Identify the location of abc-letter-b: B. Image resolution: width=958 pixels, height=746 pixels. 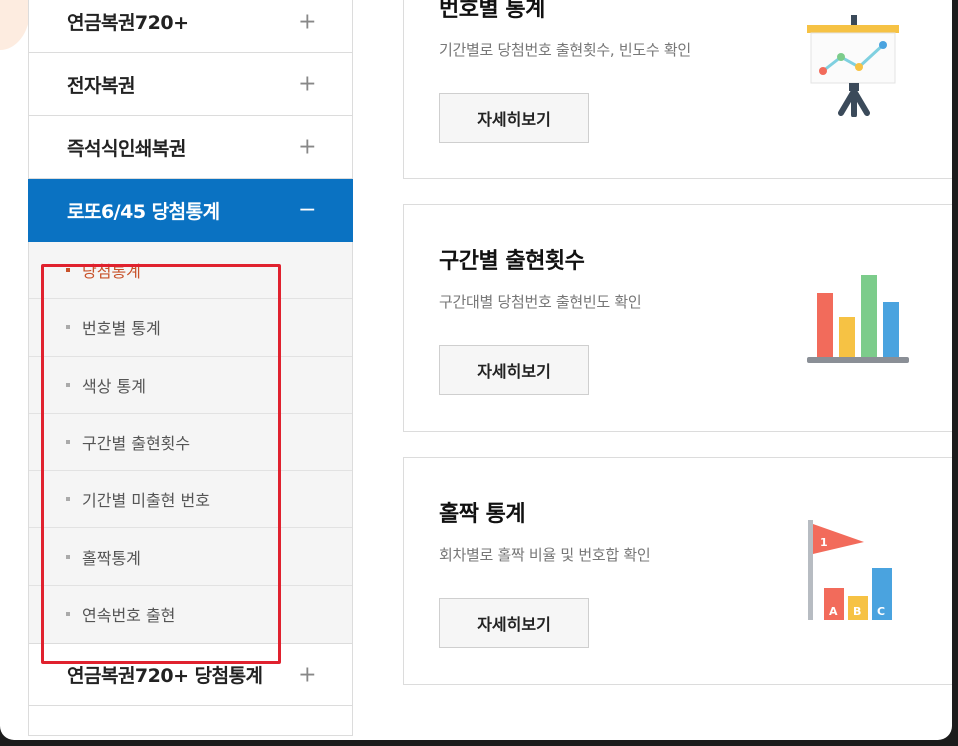
(857, 611).